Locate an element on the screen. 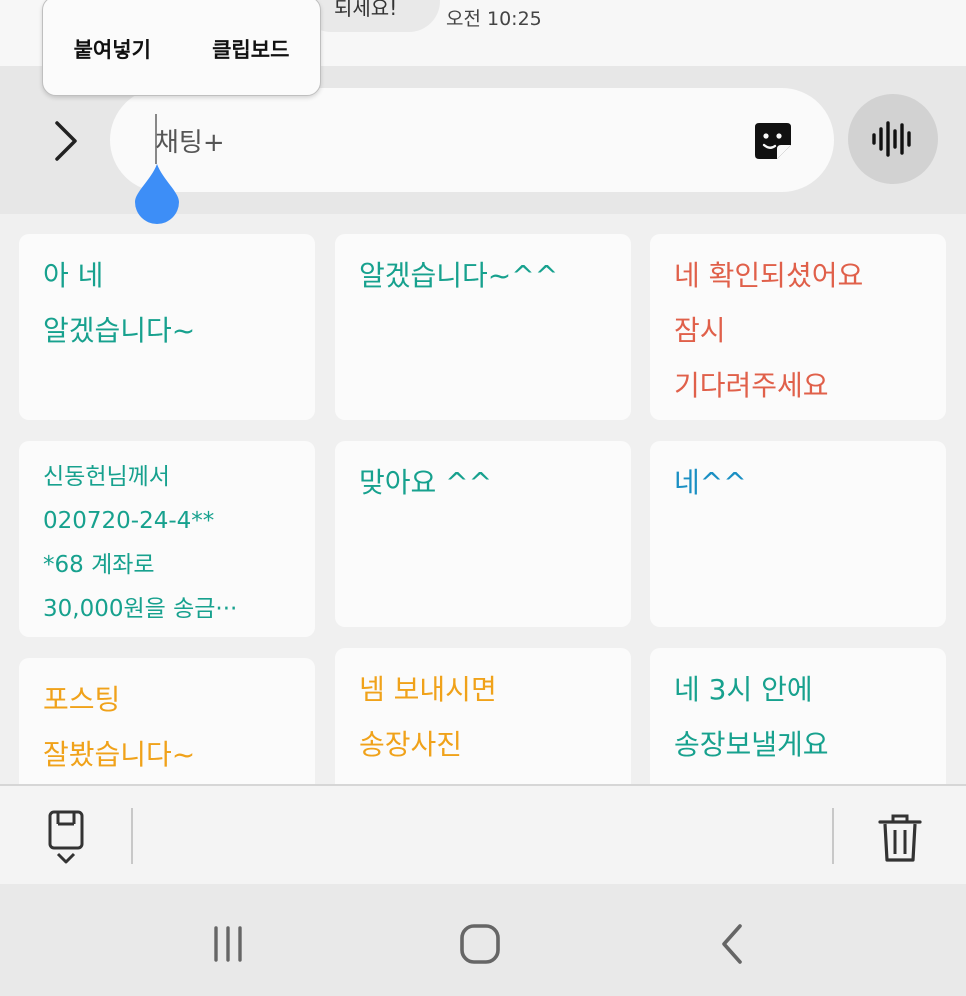  clipboard-item: 아 네 알겠습니다~ is located at coordinates (167, 327).